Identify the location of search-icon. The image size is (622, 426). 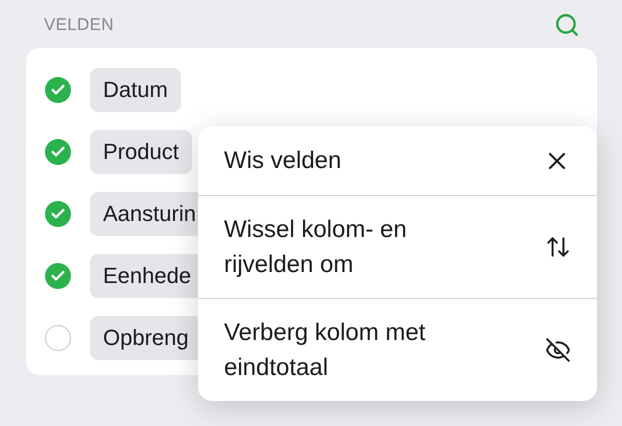
(567, 25).